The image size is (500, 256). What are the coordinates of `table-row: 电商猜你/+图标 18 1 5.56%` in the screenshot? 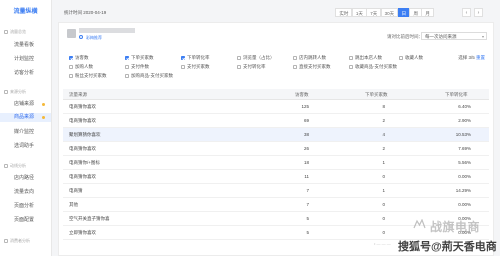 It's located at (276, 163).